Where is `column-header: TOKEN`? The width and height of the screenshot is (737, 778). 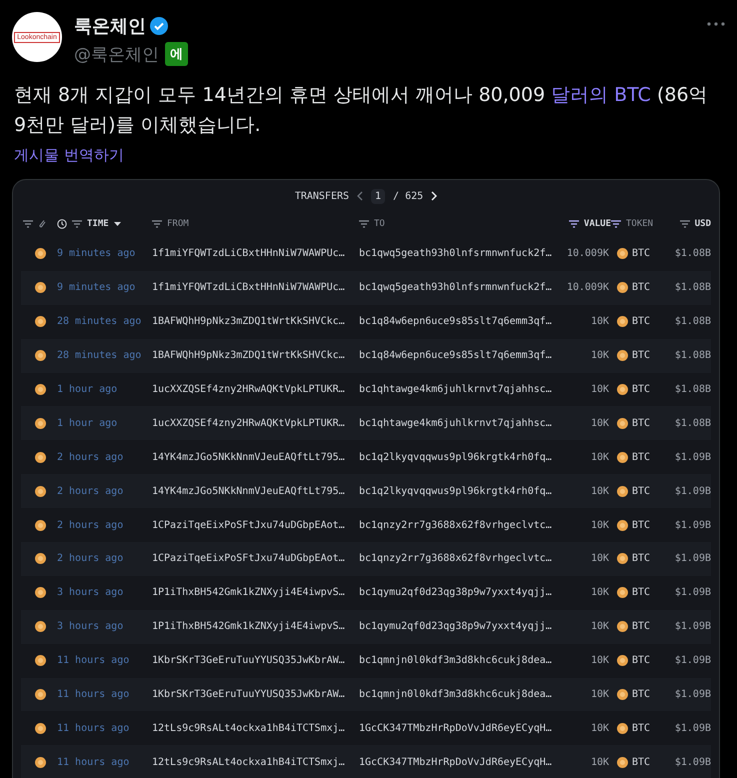
column-header: TOKEN is located at coordinates (640, 223).